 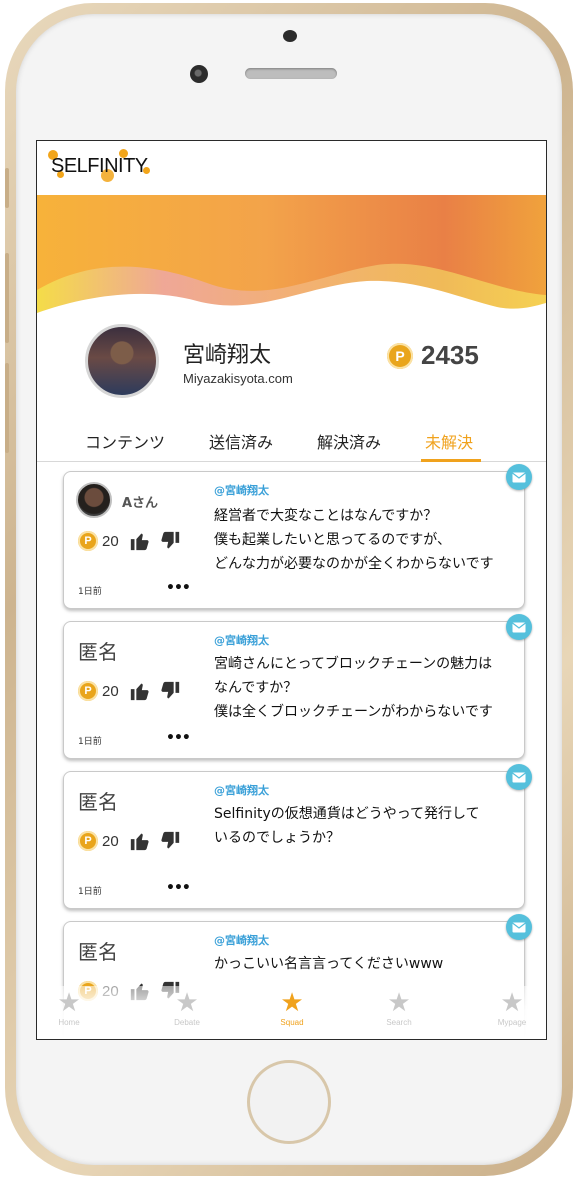 What do you see at coordinates (277, 838) in the screenshot?
I see `question-line: いるのでしょうか？` at bounding box center [277, 838].